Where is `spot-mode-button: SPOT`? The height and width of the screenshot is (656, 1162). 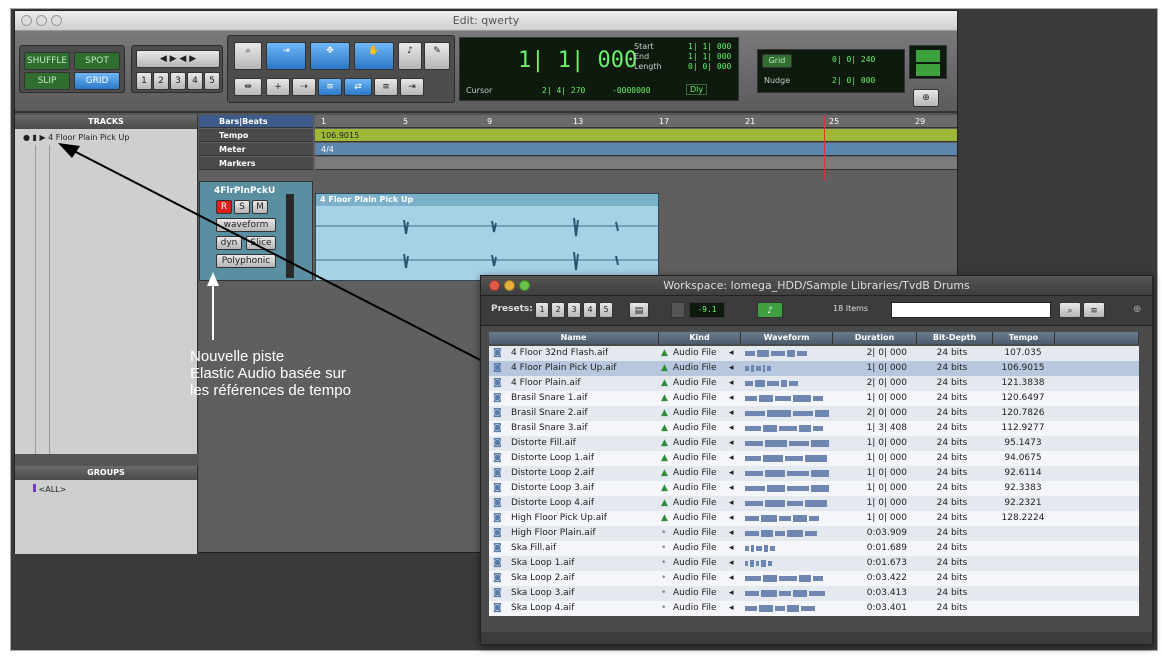
spot-mode-button: SPOT is located at coordinates (97, 61).